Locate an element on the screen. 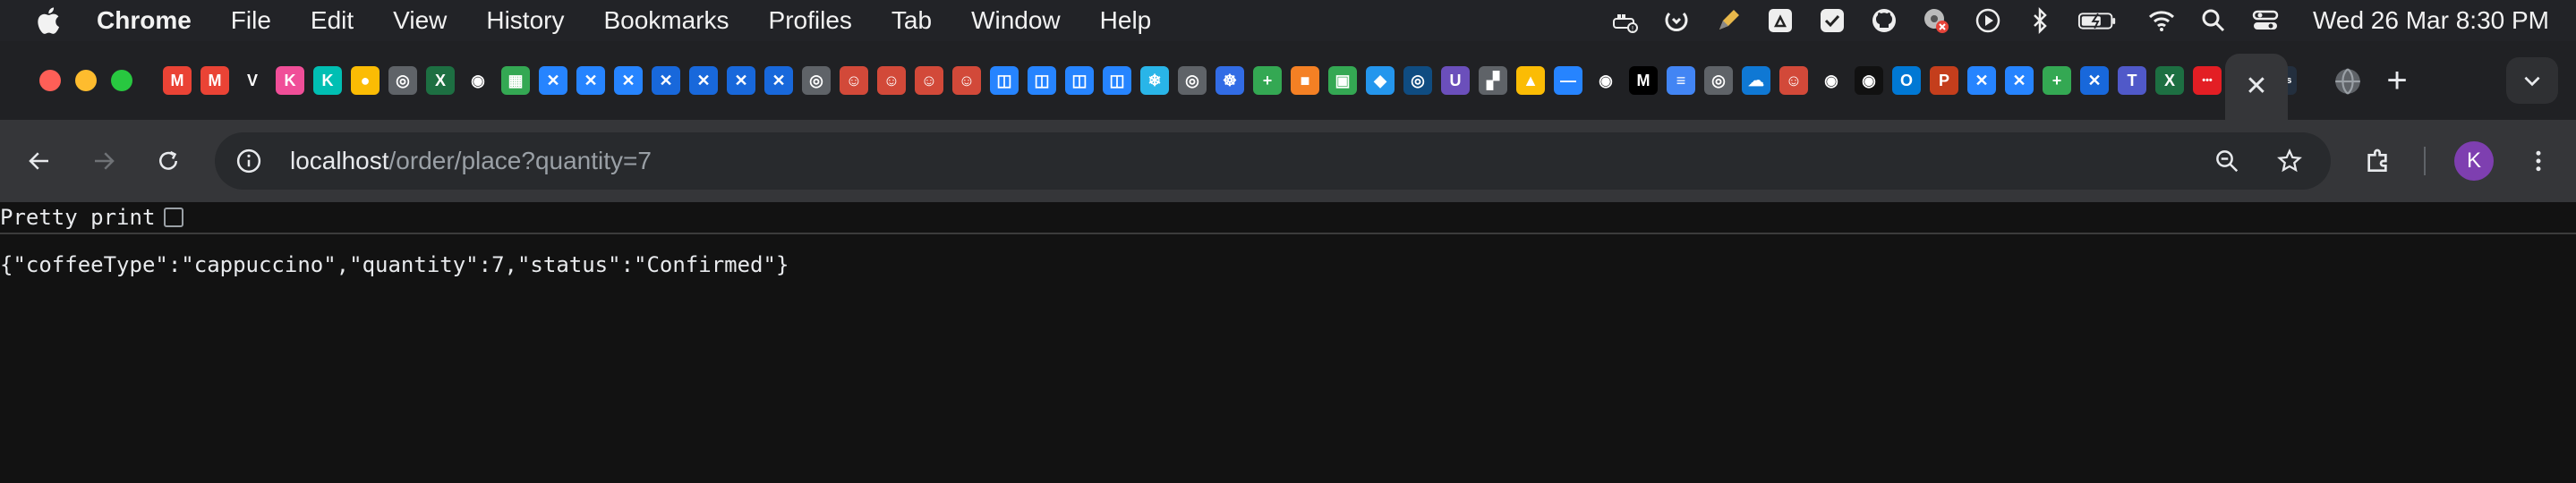 The height and width of the screenshot is (483, 2576). menu-clock: Wed 26 Mar 8:30 PM is located at coordinates (2431, 20).